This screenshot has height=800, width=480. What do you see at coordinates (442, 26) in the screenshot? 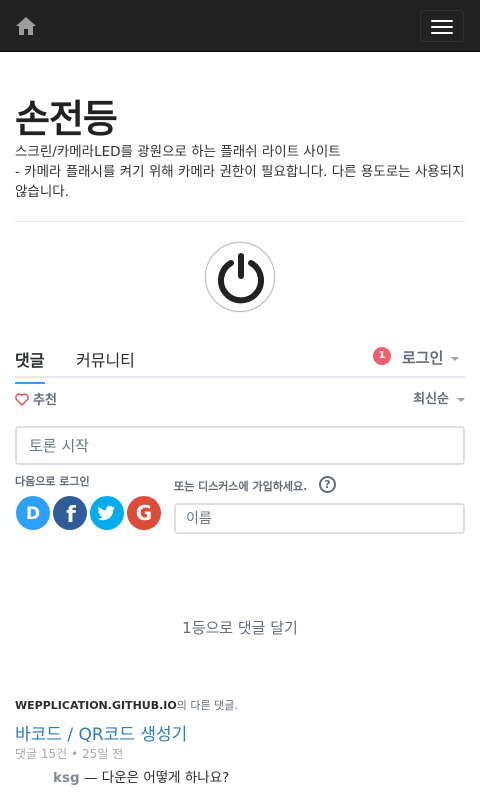
I see `menu-toggle-button` at bounding box center [442, 26].